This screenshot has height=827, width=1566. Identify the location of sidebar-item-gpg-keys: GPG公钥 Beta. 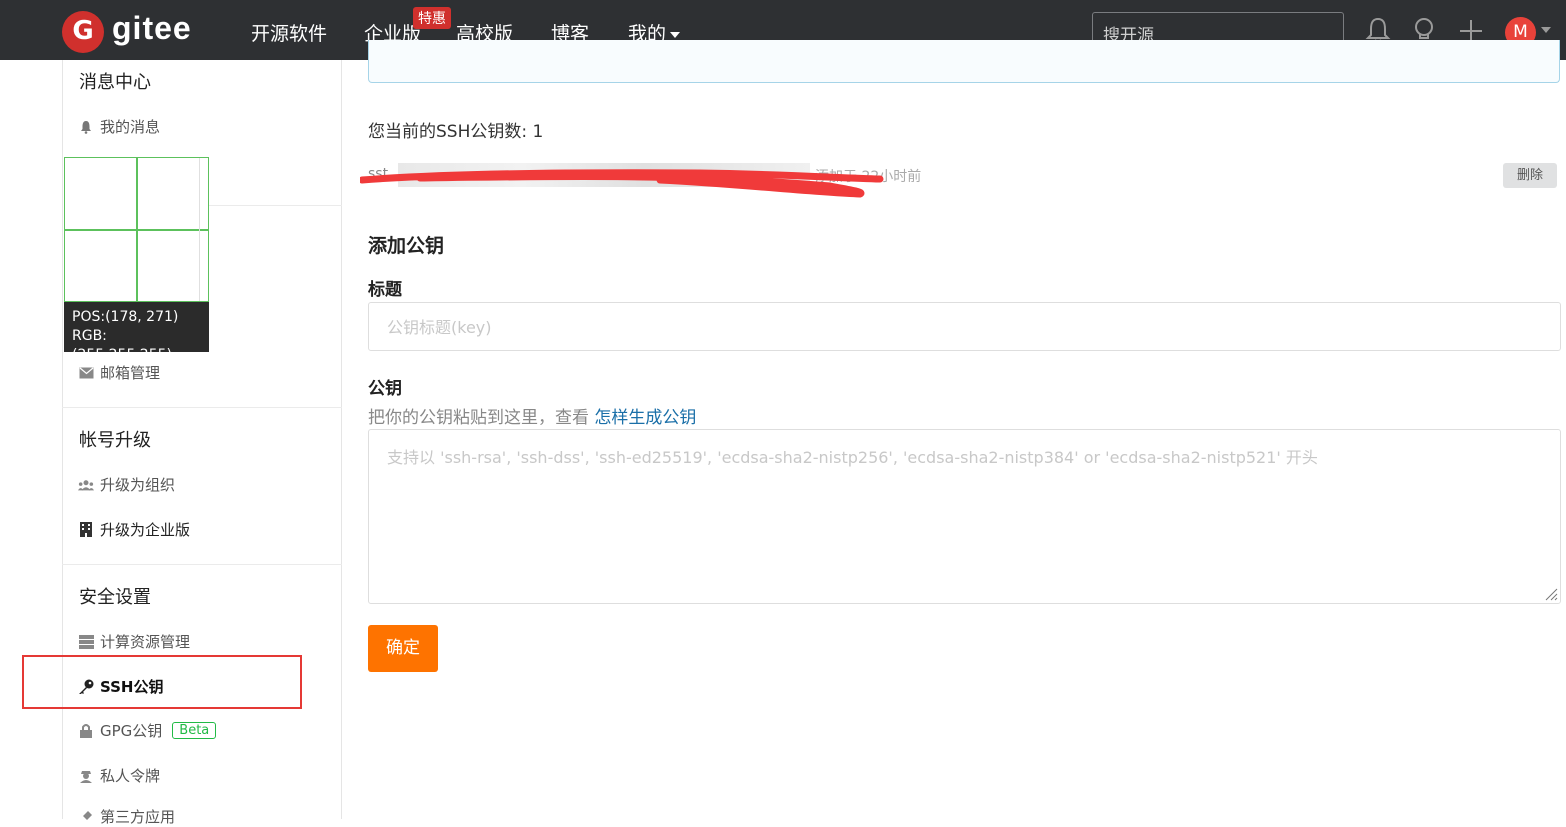
(147, 730).